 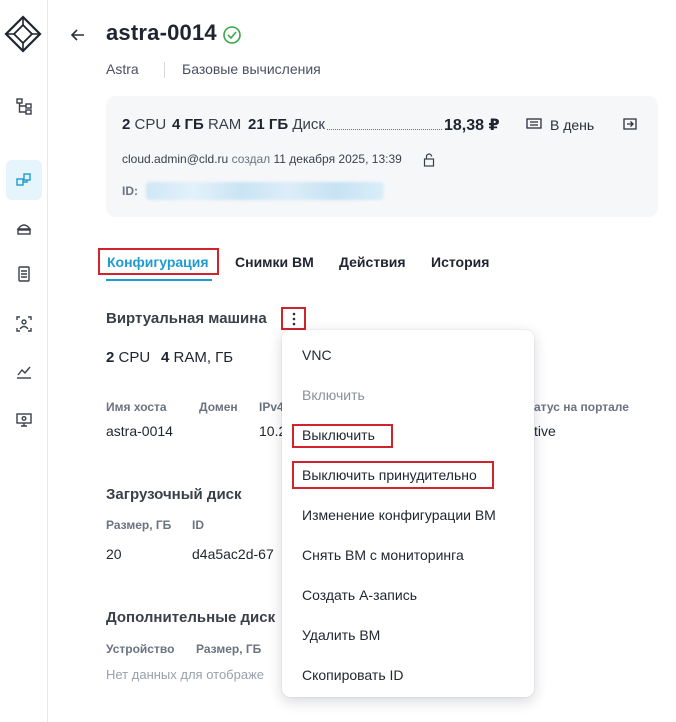 I want to click on menu-item-vnc: VNC, so click(x=317, y=355).